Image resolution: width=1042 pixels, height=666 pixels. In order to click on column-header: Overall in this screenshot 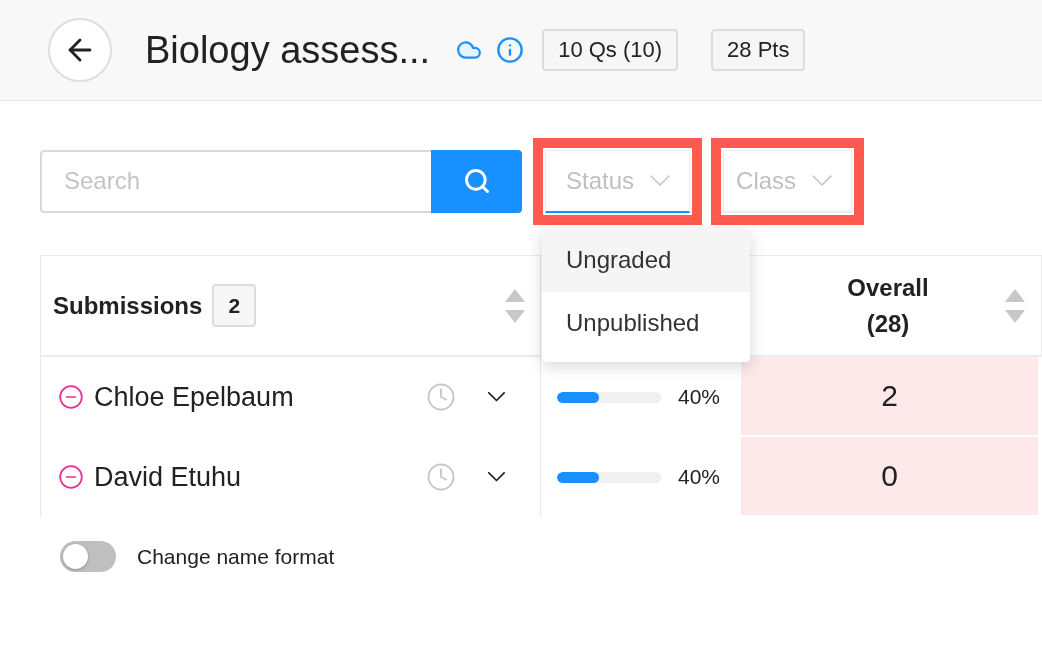, I will do `click(888, 287)`.